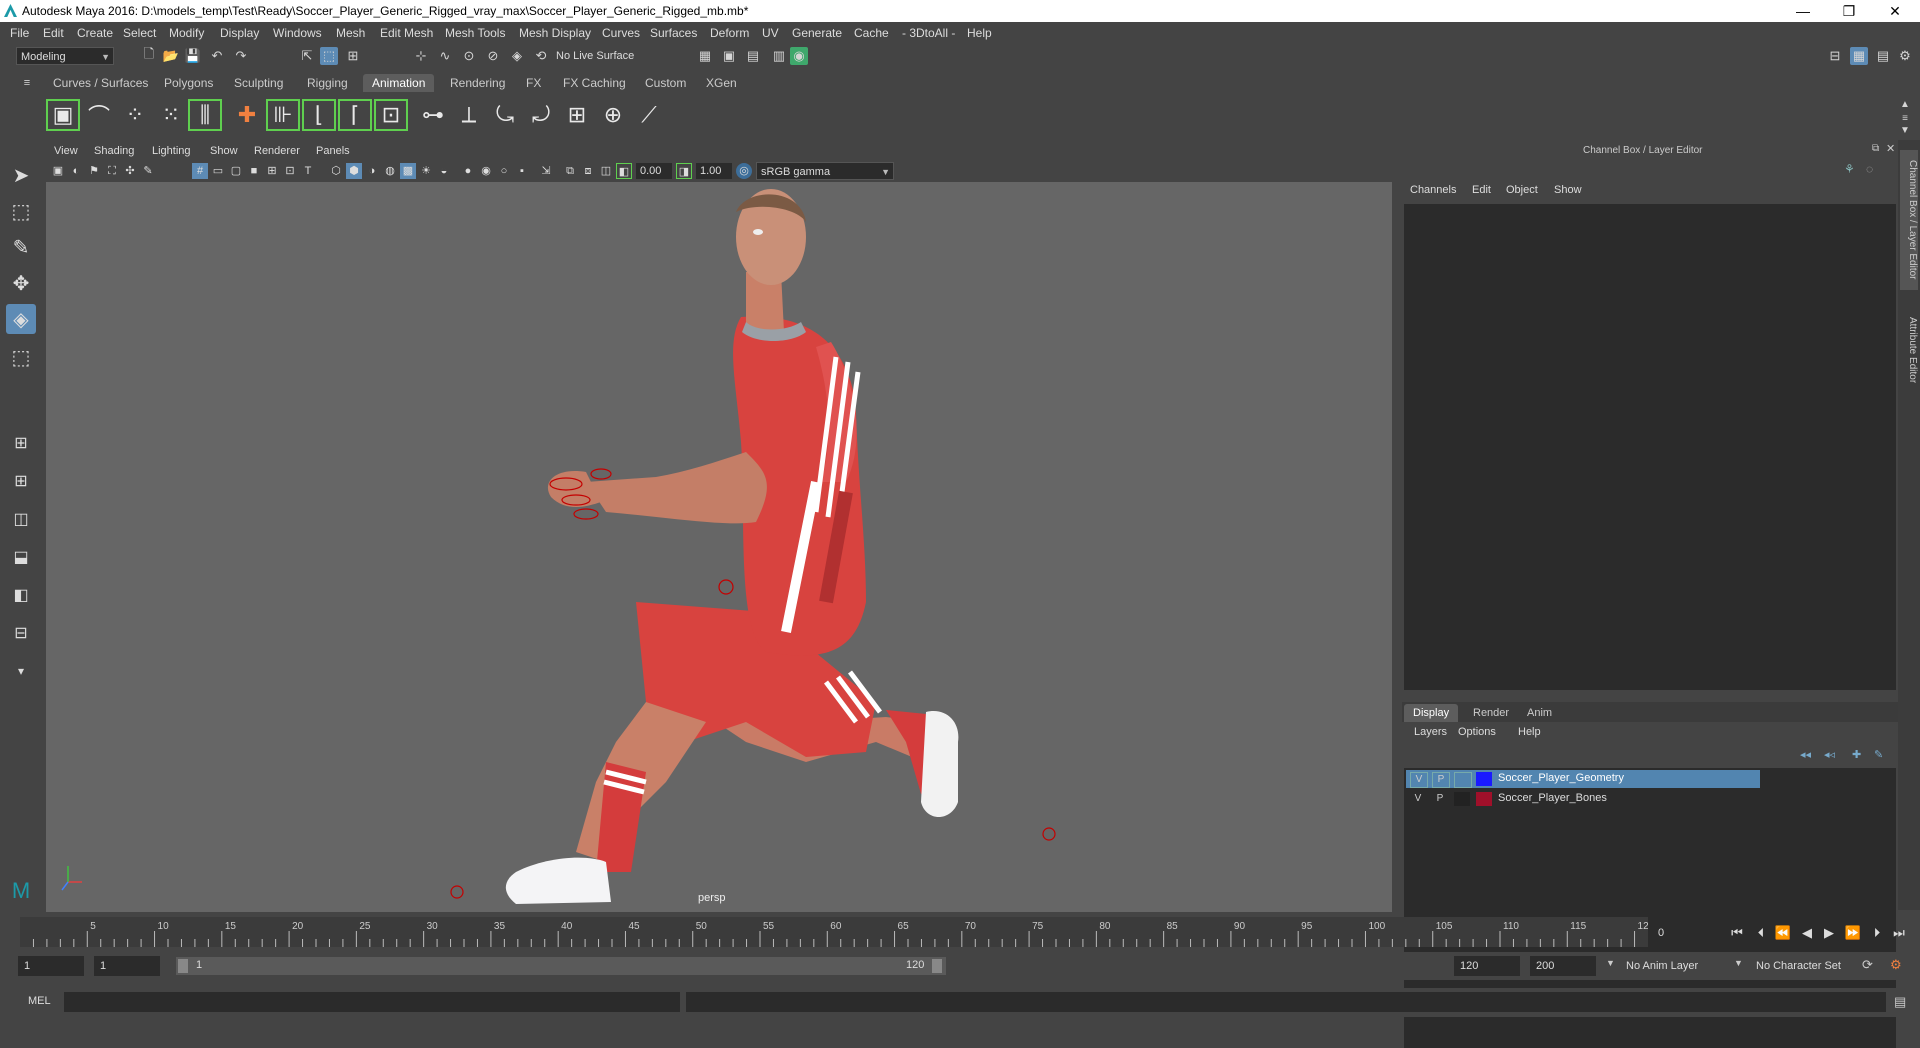 This screenshot has height=1048, width=1920. What do you see at coordinates (1568, 190) in the screenshot?
I see `show-menu: Show` at bounding box center [1568, 190].